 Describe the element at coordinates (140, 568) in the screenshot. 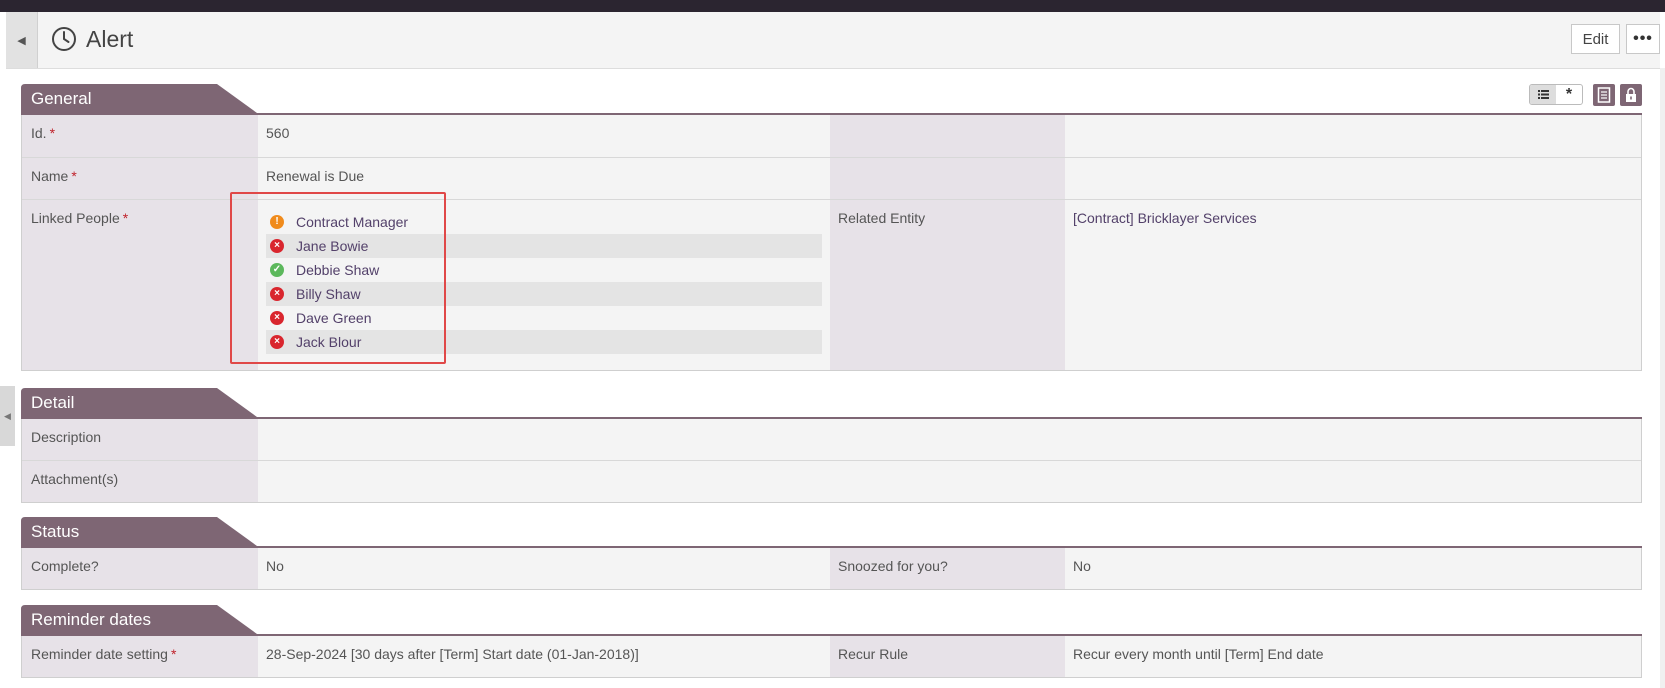

I see `field-label: Complete?` at that location.